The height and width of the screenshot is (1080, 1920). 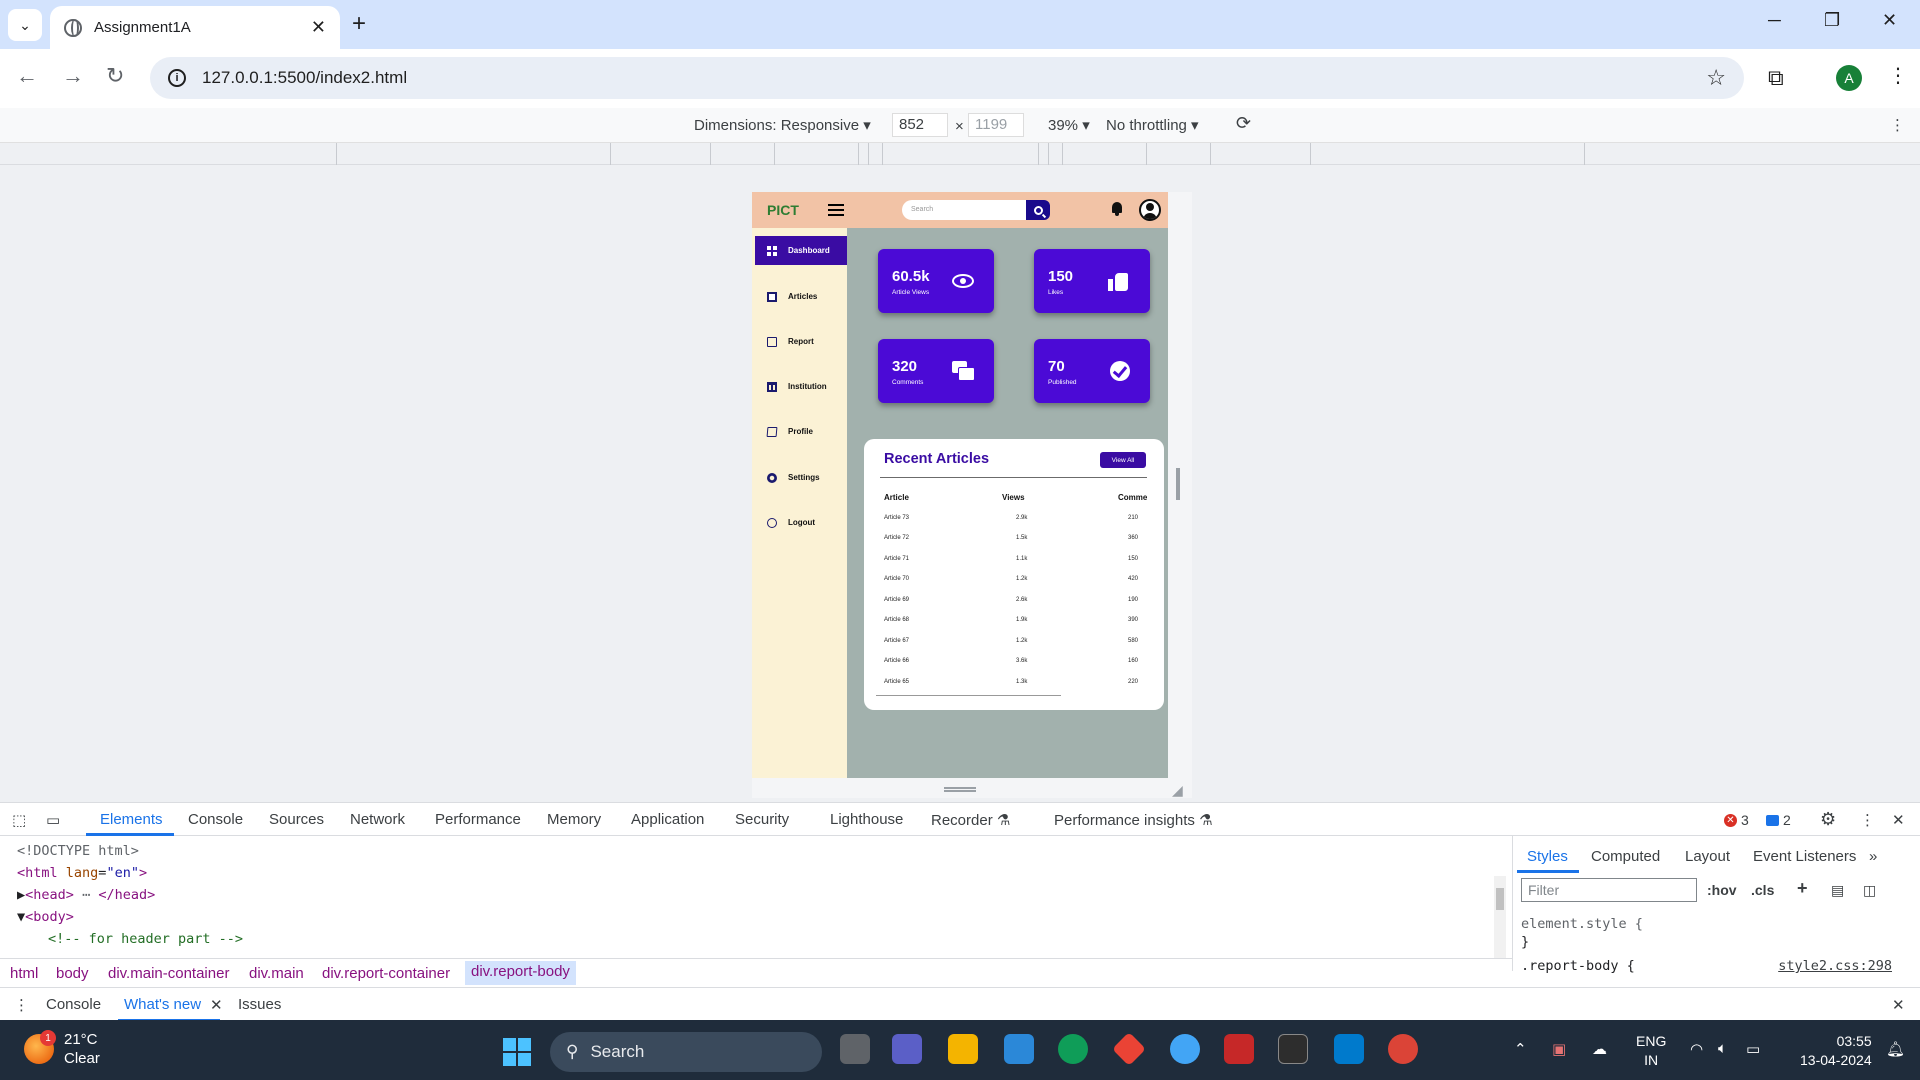 What do you see at coordinates (259, 1004) in the screenshot?
I see `drawer-tab-issues: Issues` at bounding box center [259, 1004].